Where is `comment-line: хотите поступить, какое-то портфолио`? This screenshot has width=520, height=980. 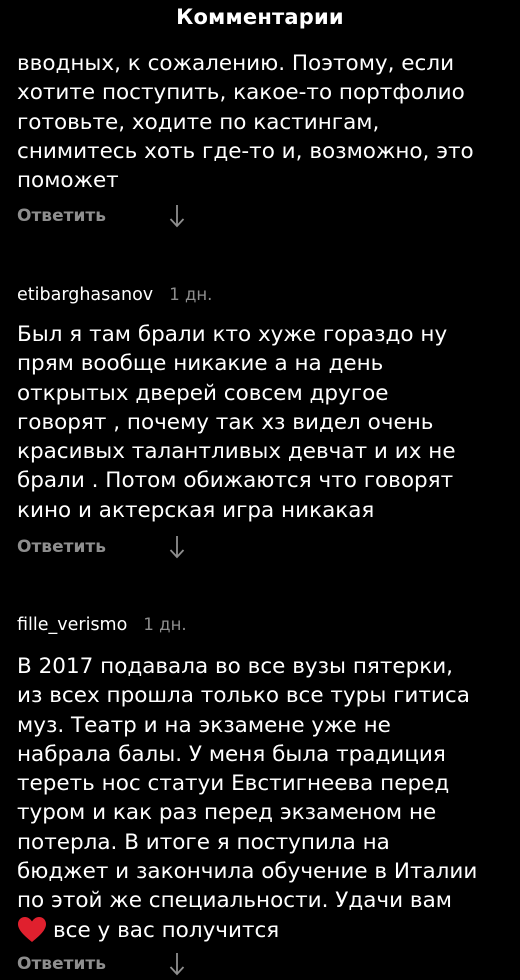
comment-line: хотите поступить, какое-то портфолио is located at coordinates (241, 93).